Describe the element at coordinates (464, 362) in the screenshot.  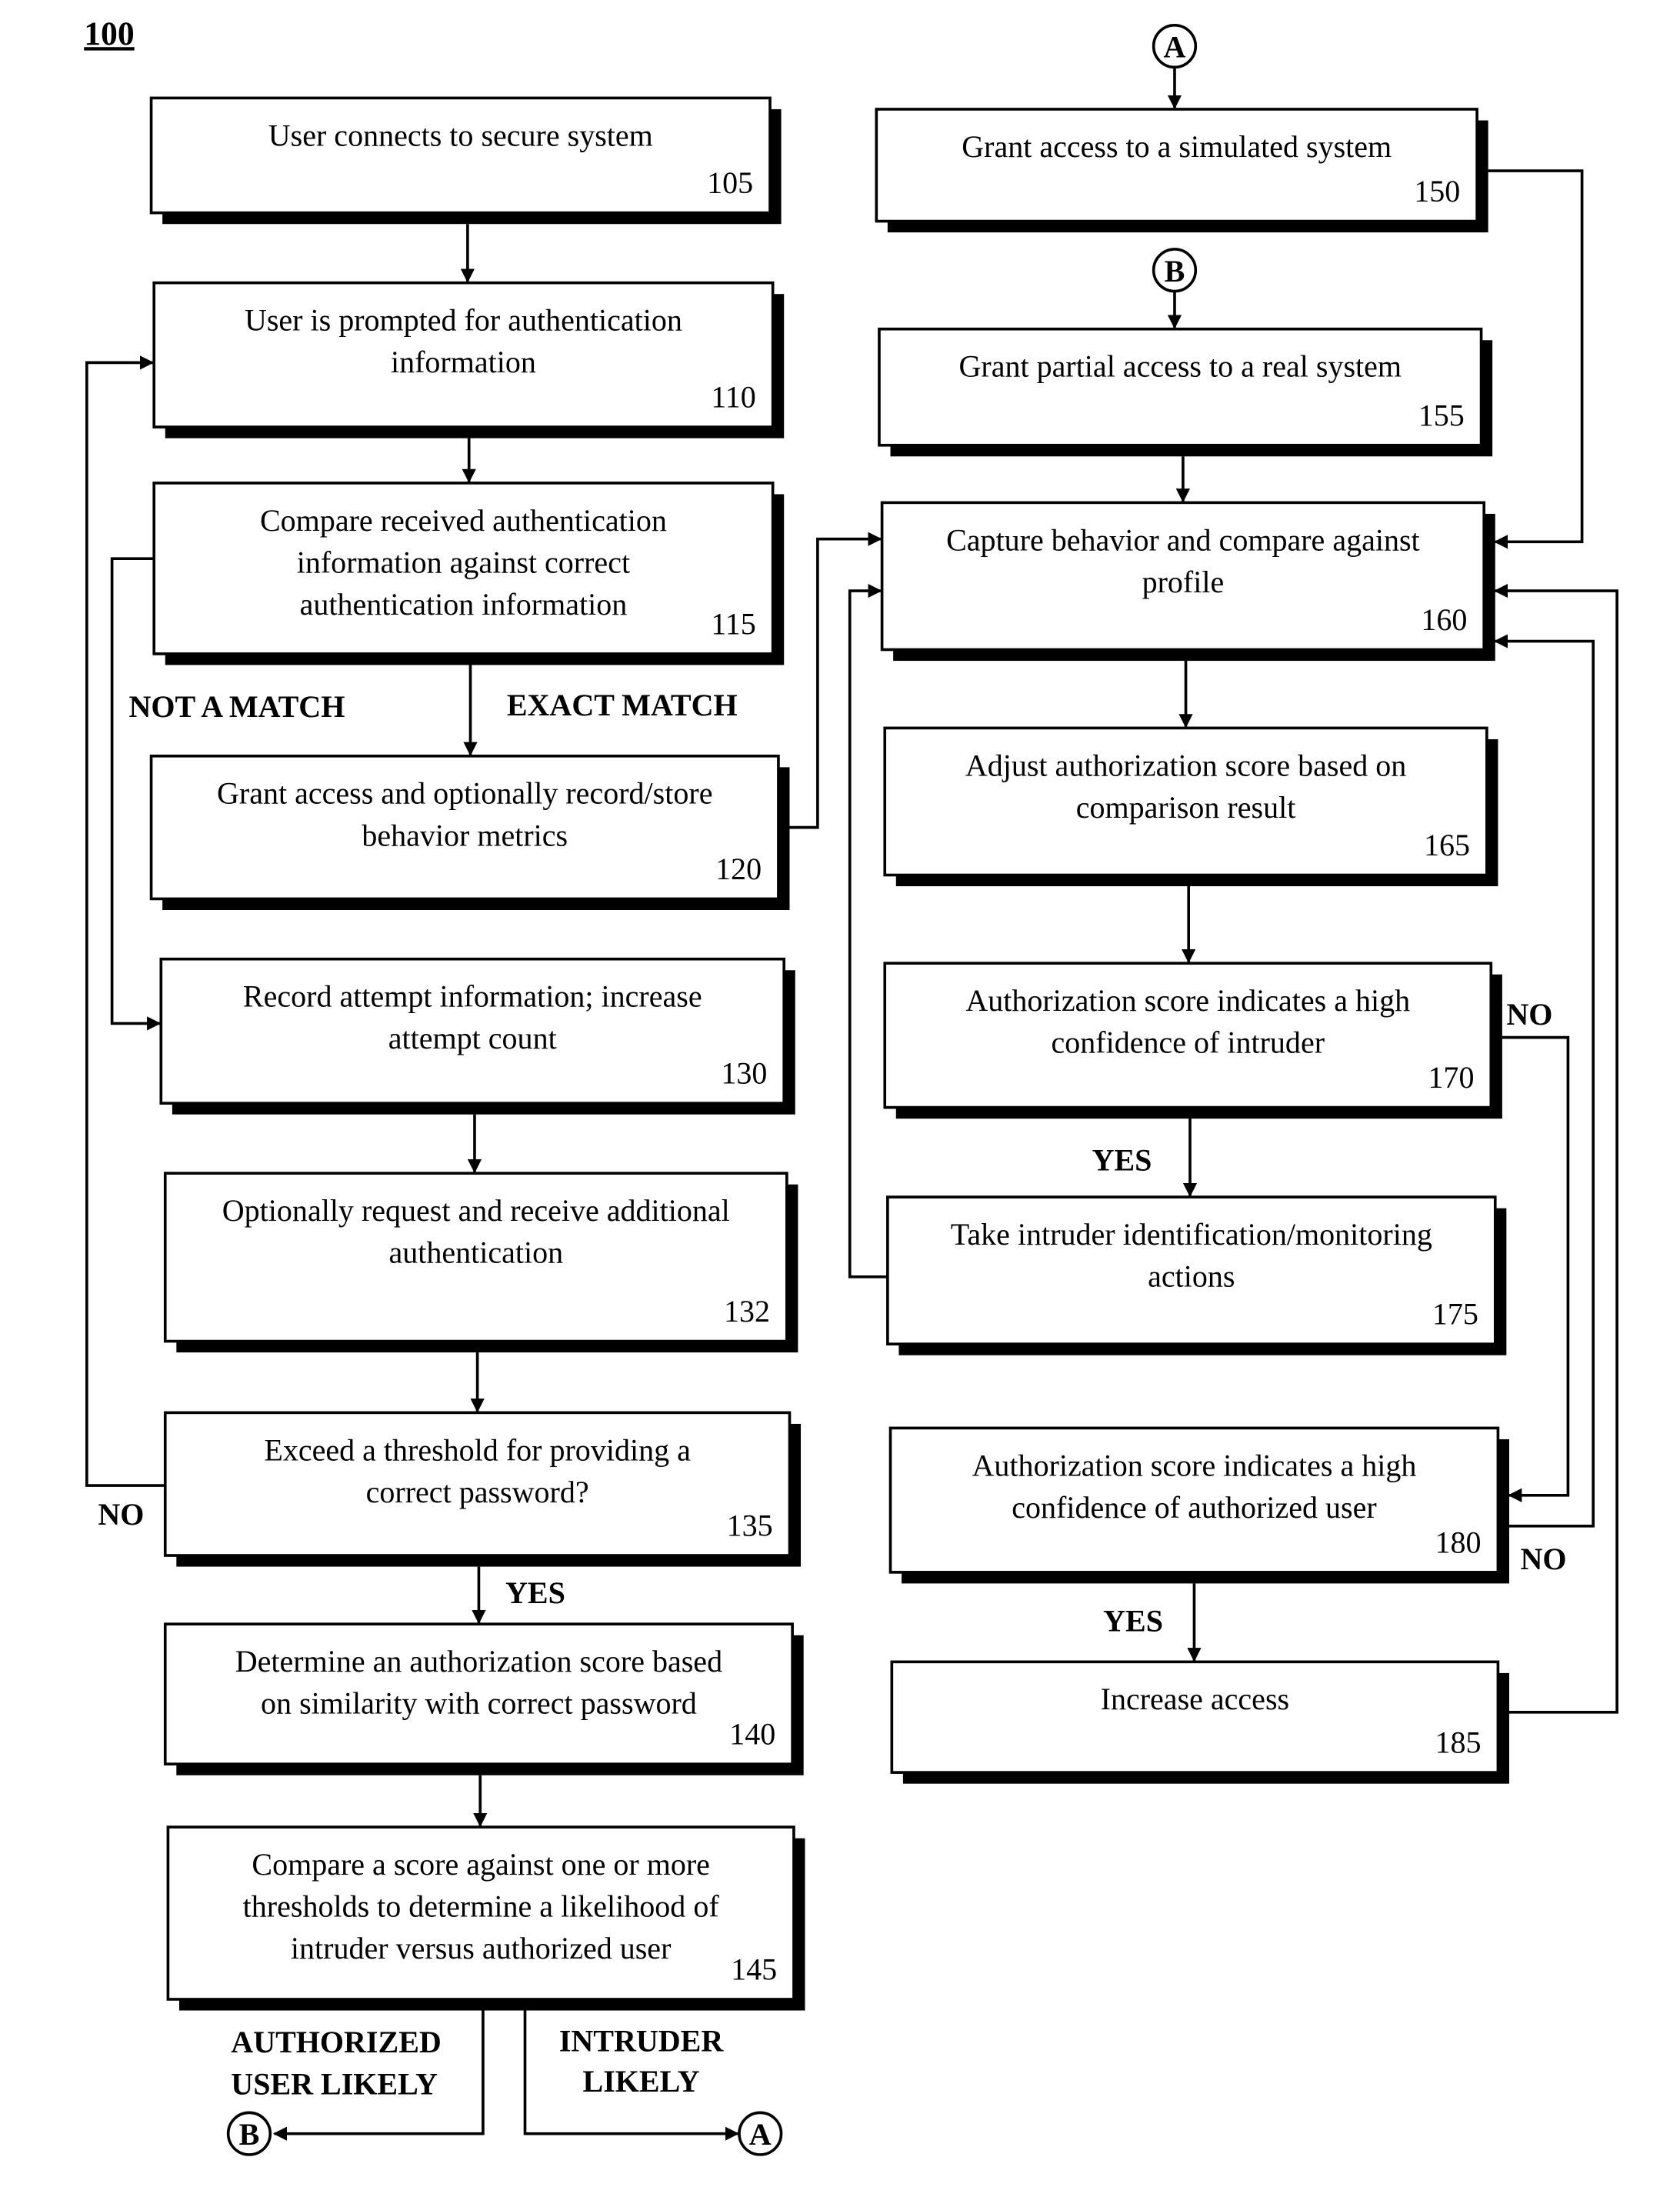
I see `step-text: information` at that location.